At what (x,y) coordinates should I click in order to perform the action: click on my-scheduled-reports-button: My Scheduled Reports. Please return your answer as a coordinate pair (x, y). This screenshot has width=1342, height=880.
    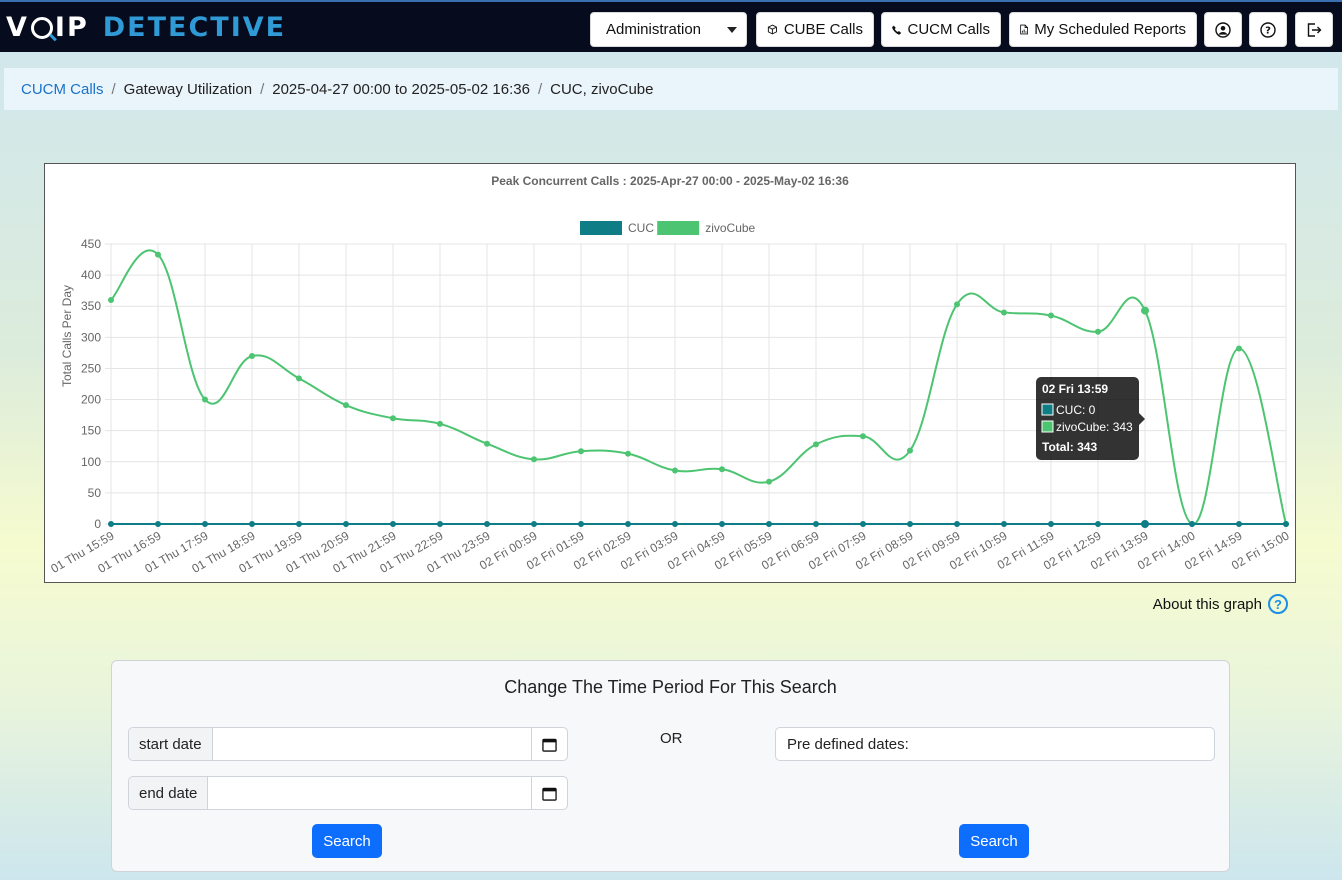
    Looking at the image, I should click on (1103, 29).